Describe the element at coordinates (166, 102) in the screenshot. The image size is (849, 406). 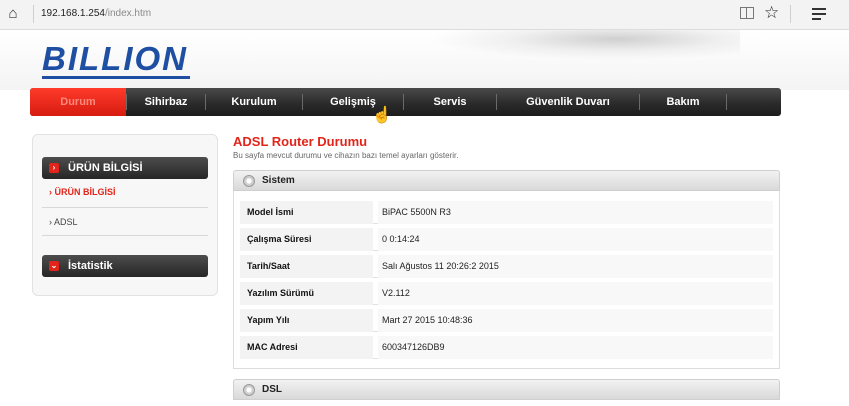
I see `nav-item-sihirbaz: Sihirbaz` at that location.